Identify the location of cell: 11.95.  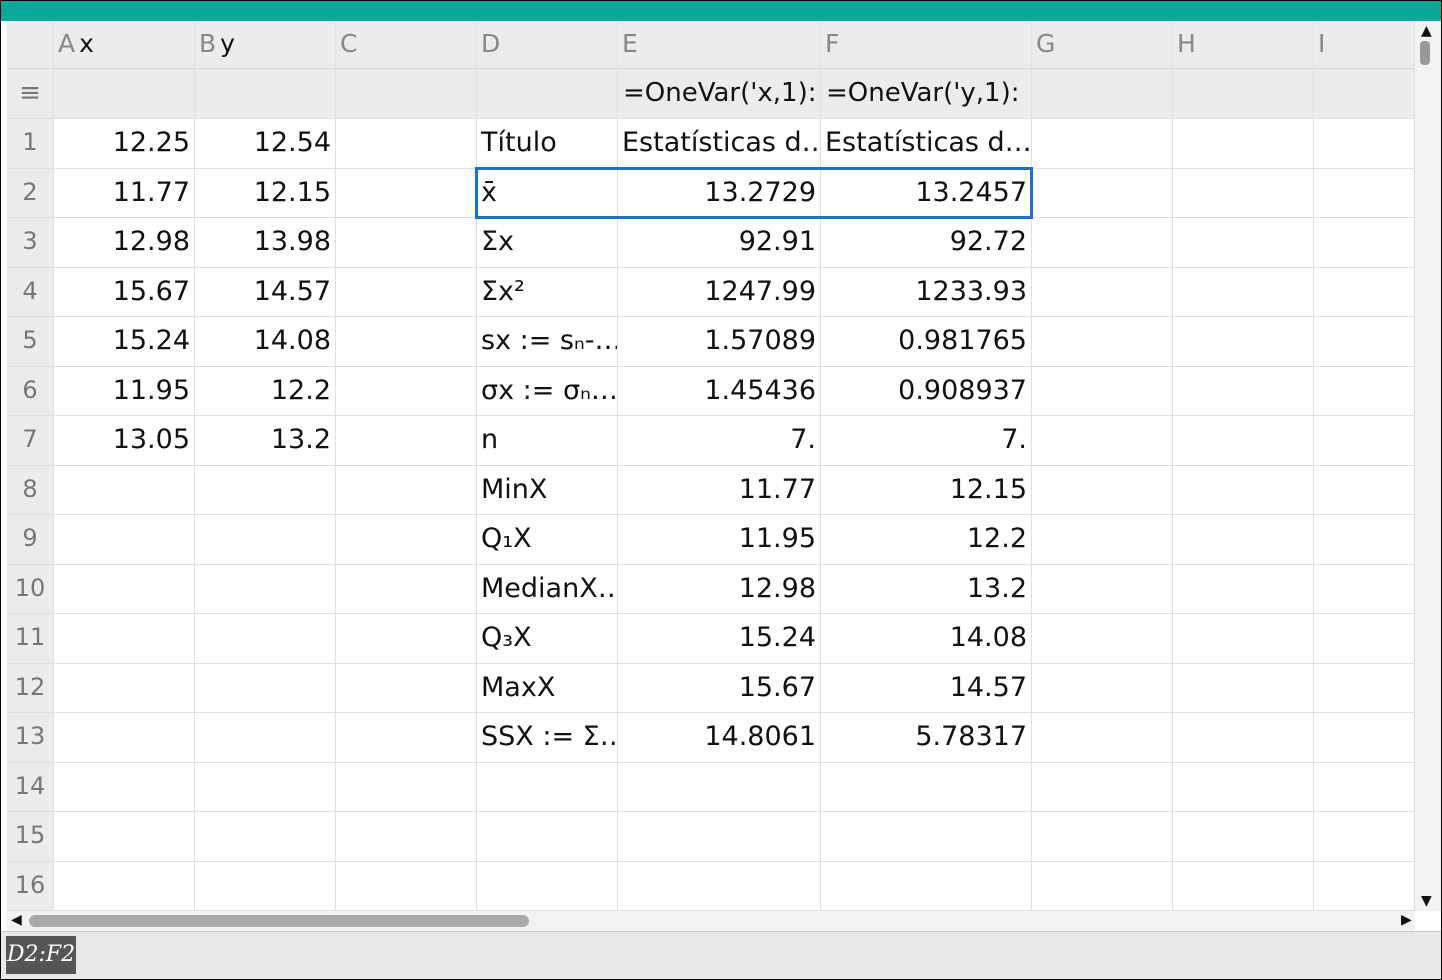
(719, 540).